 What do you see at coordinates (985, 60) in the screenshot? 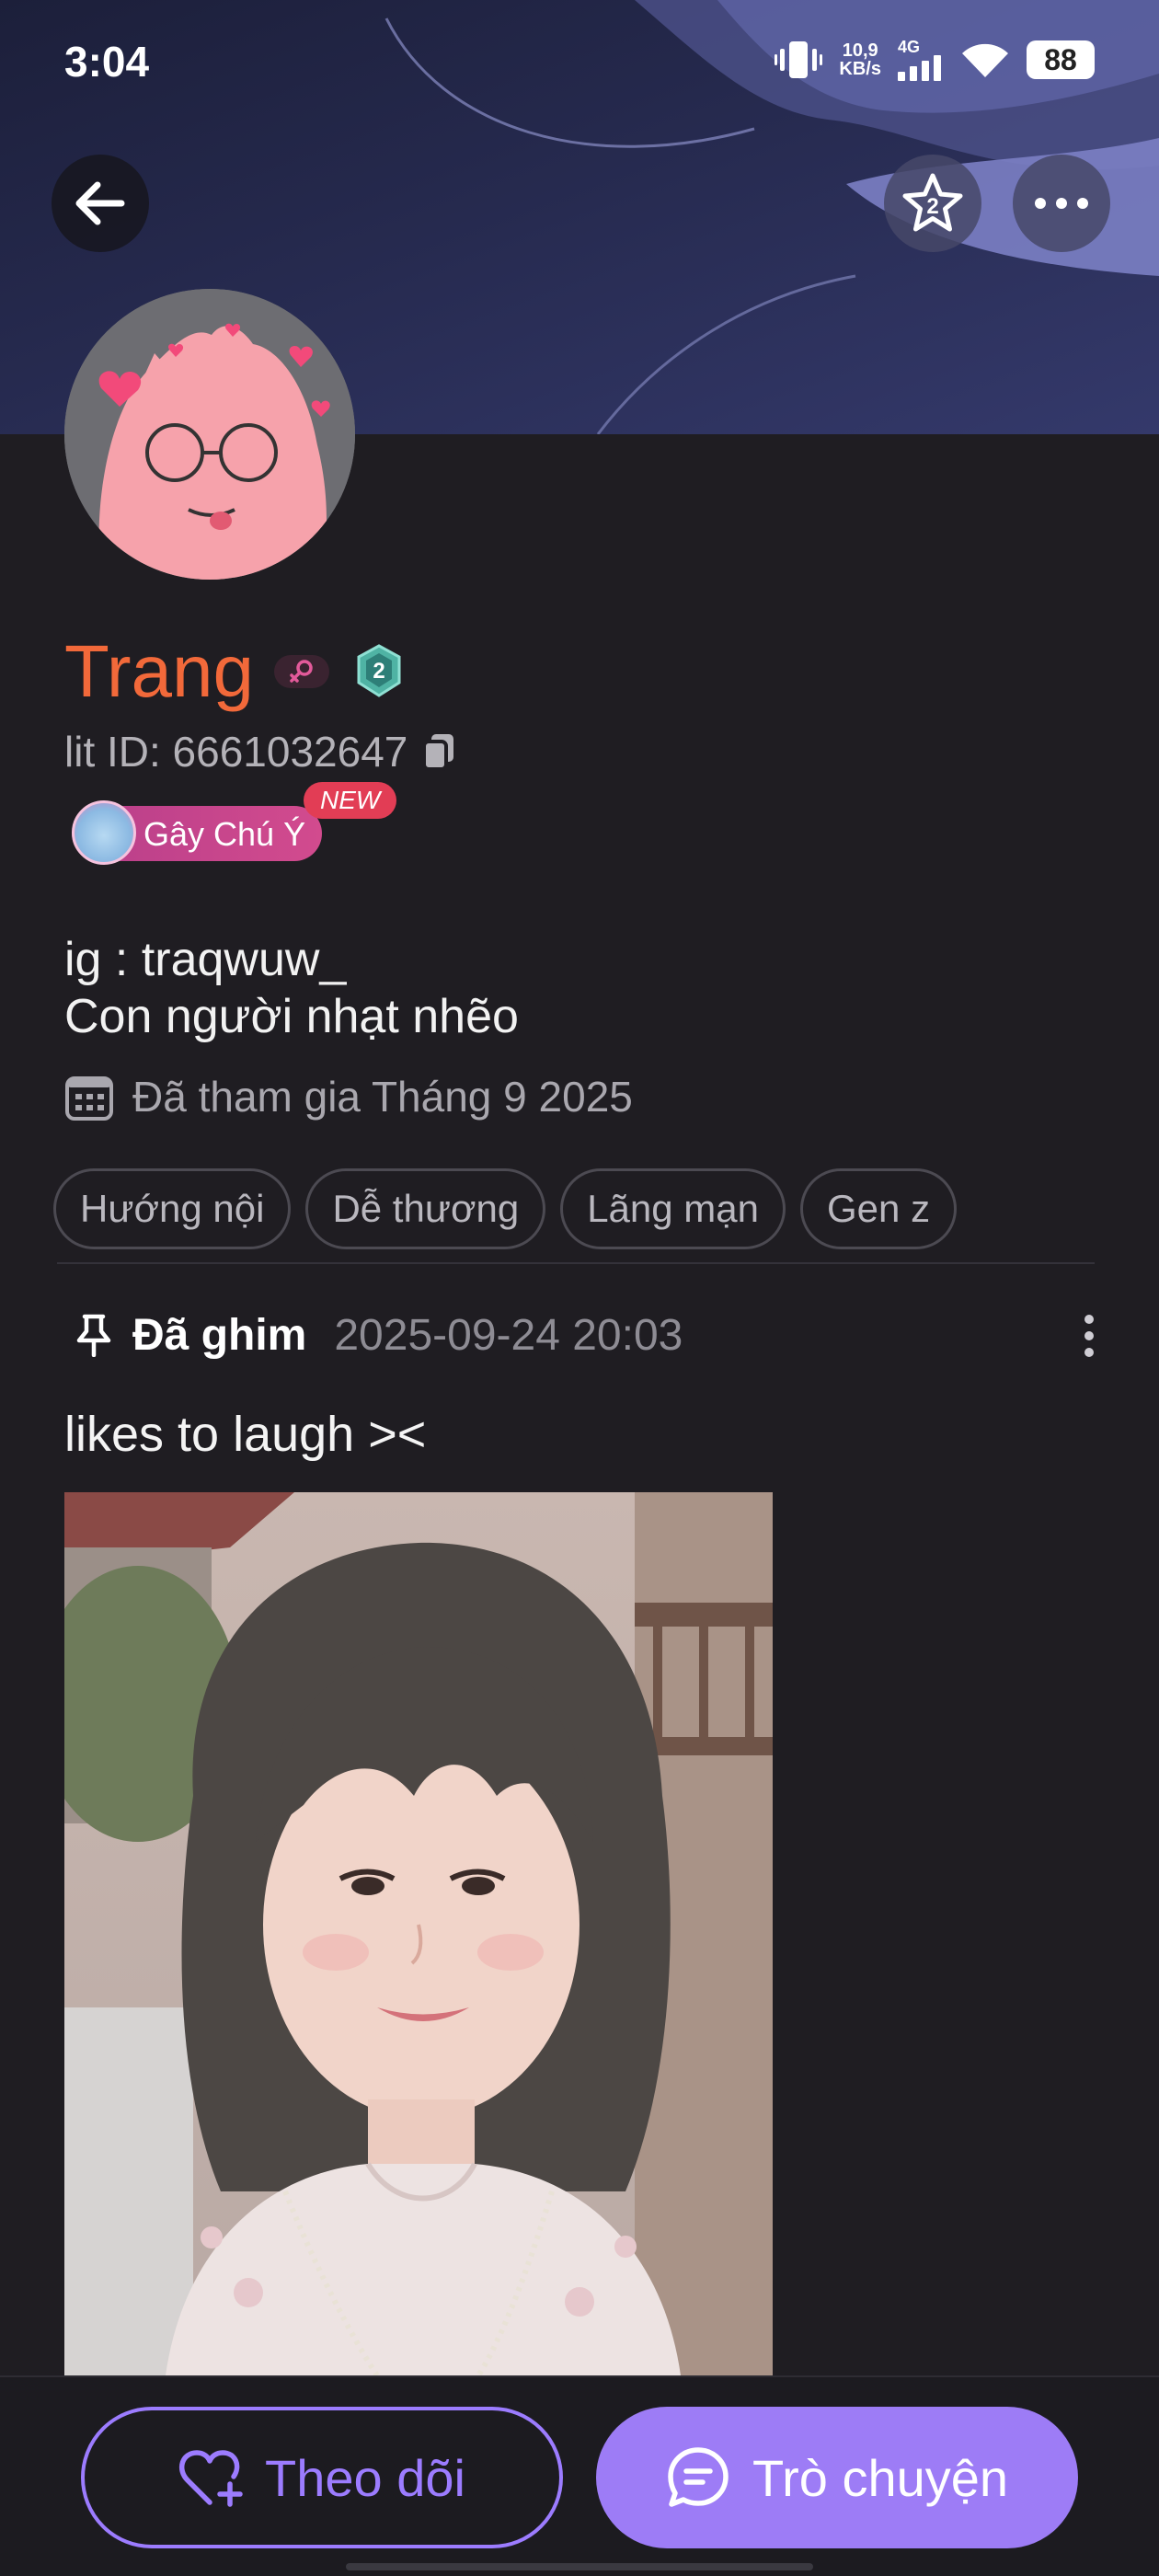
I see `wifi-icon` at bounding box center [985, 60].